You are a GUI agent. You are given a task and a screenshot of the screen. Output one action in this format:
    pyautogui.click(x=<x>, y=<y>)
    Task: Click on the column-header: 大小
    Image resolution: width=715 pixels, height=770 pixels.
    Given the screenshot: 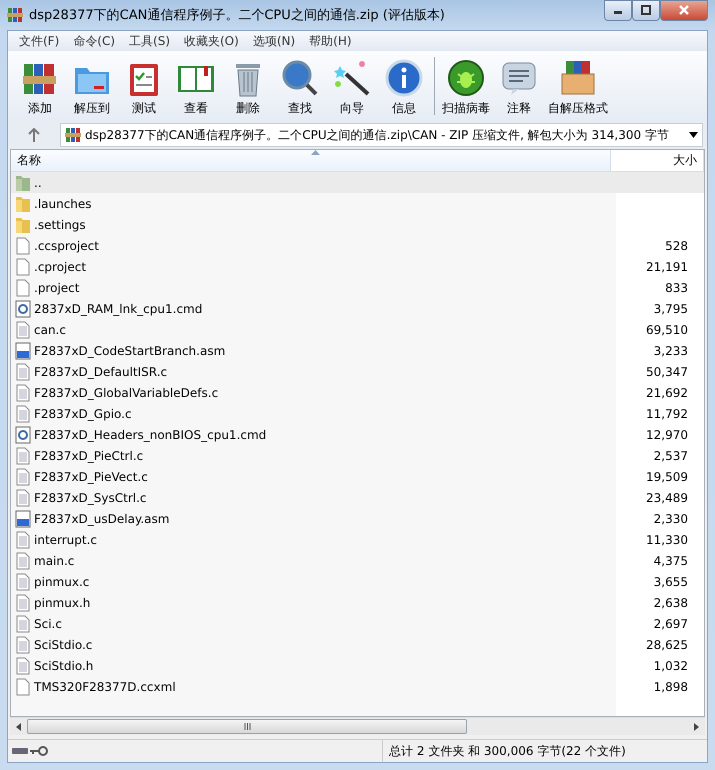 What is the action you would take?
    pyautogui.click(x=657, y=160)
    